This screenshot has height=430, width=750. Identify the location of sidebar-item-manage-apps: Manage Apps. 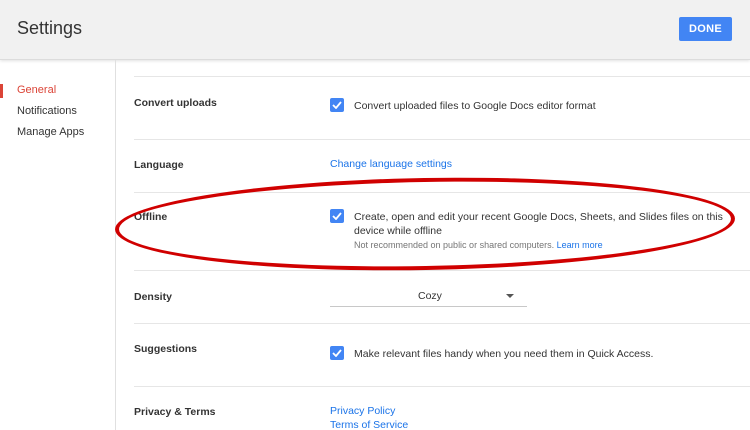
(50, 132).